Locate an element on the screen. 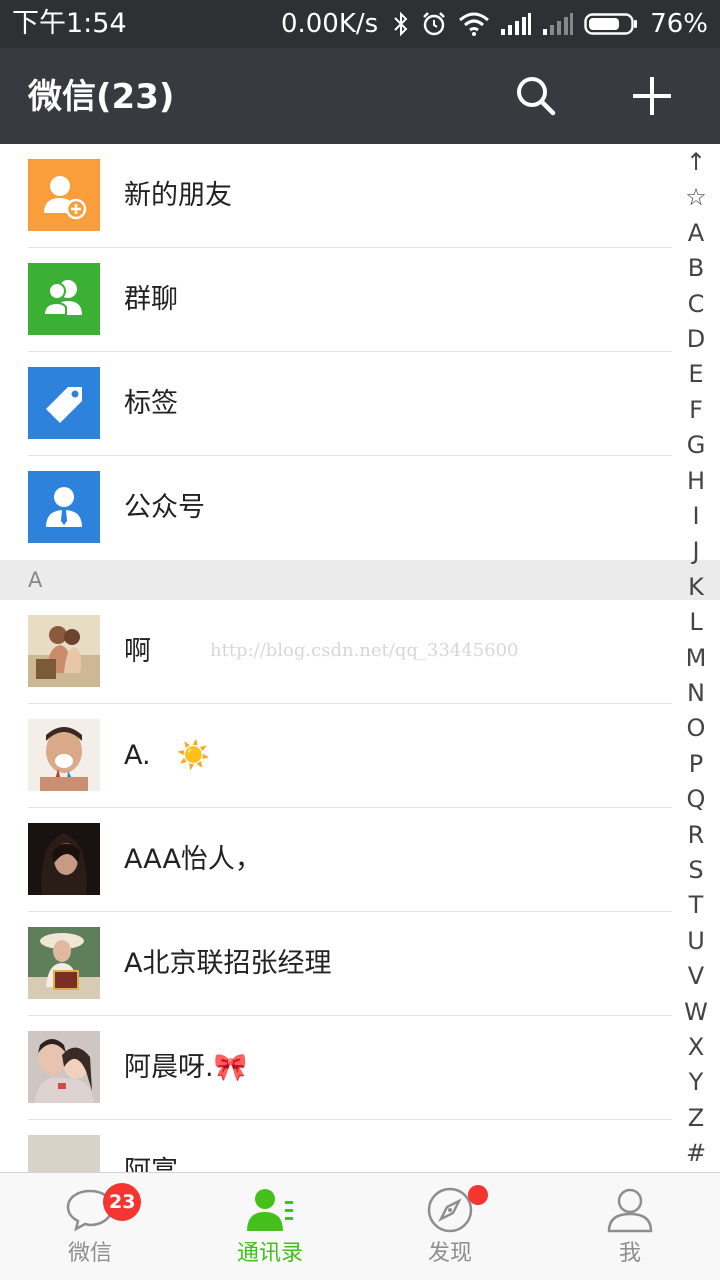 This screenshot has height=1280, width=720. unread-badge: 23 is located at coordinates (122, 1202).